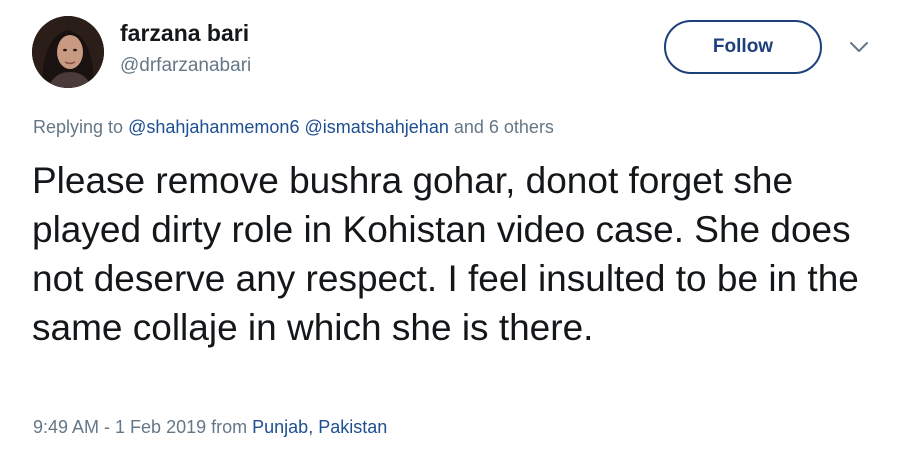 The width and height of the screenshot is (902, 455). What do you see at coordinates (213, 127) in the screenshot?
I see `mention-link-1: @shahjahanmemon6` at bounding box center [213, 127].